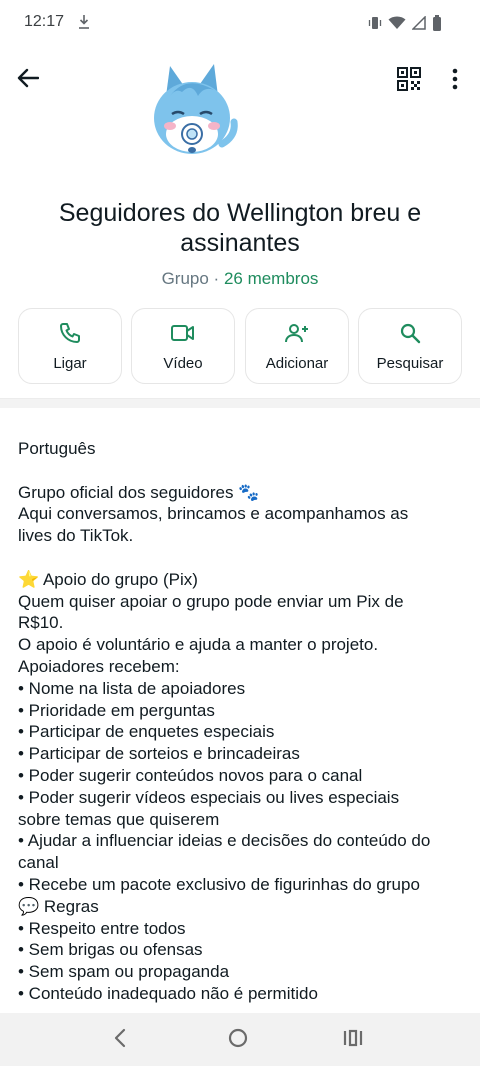 This screenshot has height=1066, width=480. What do you see at coordinates (168, 993) in the screenshot?
I see `description-line: • Conteúdo inadequado não é permitido` at bounding box center [168, 993].